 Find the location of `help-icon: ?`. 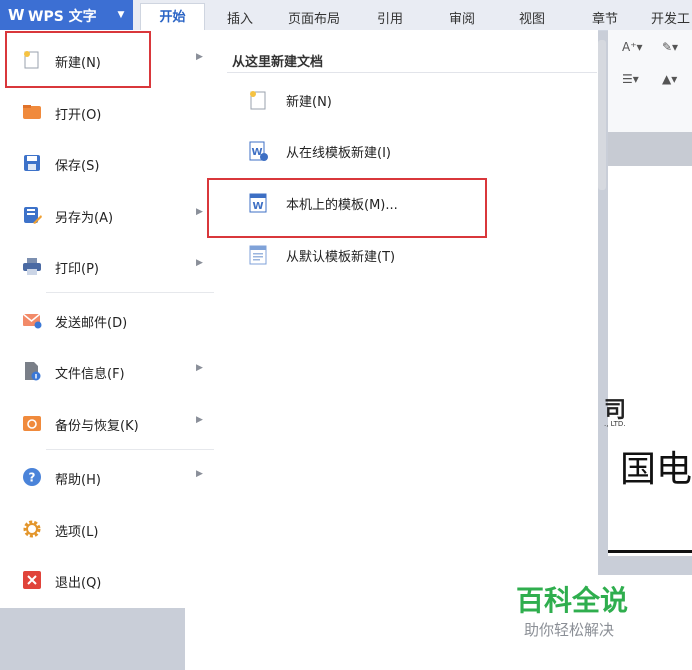

help-icon: ? is located at coordinates (32, 477).